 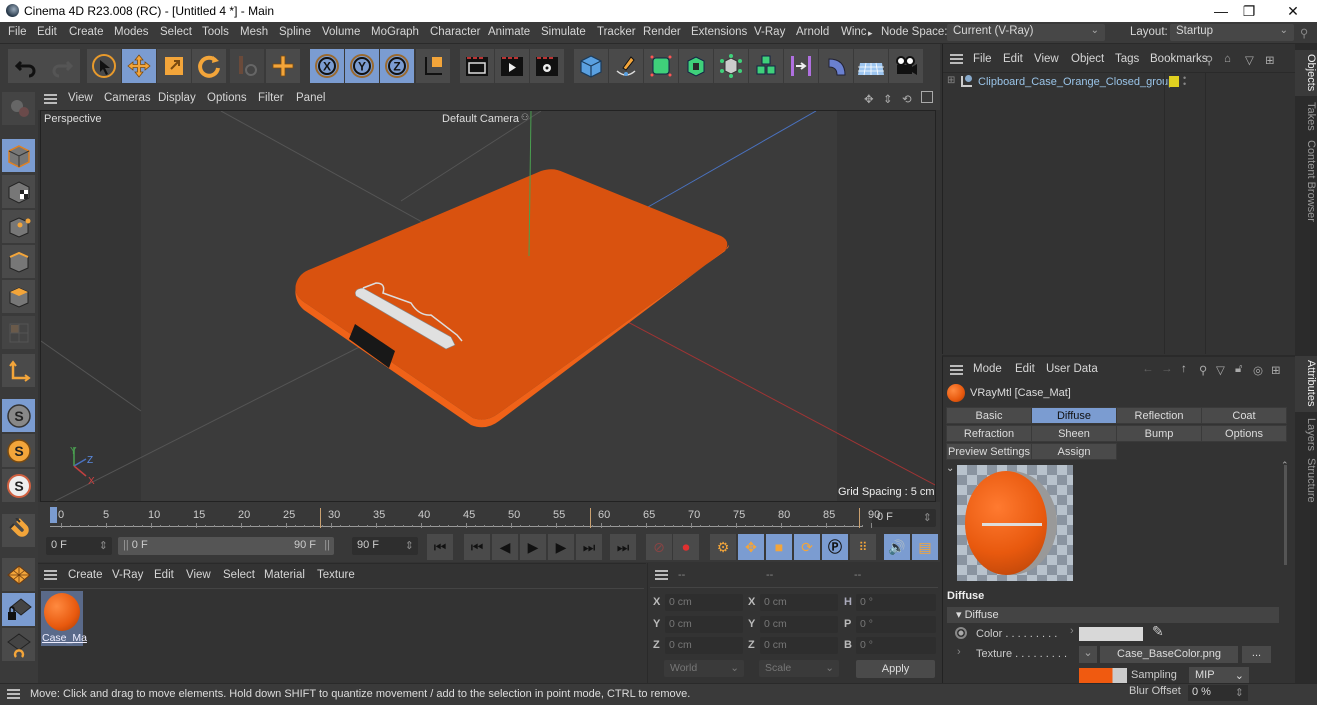 I want to click on extrude-button, so click(x=696, y=66).